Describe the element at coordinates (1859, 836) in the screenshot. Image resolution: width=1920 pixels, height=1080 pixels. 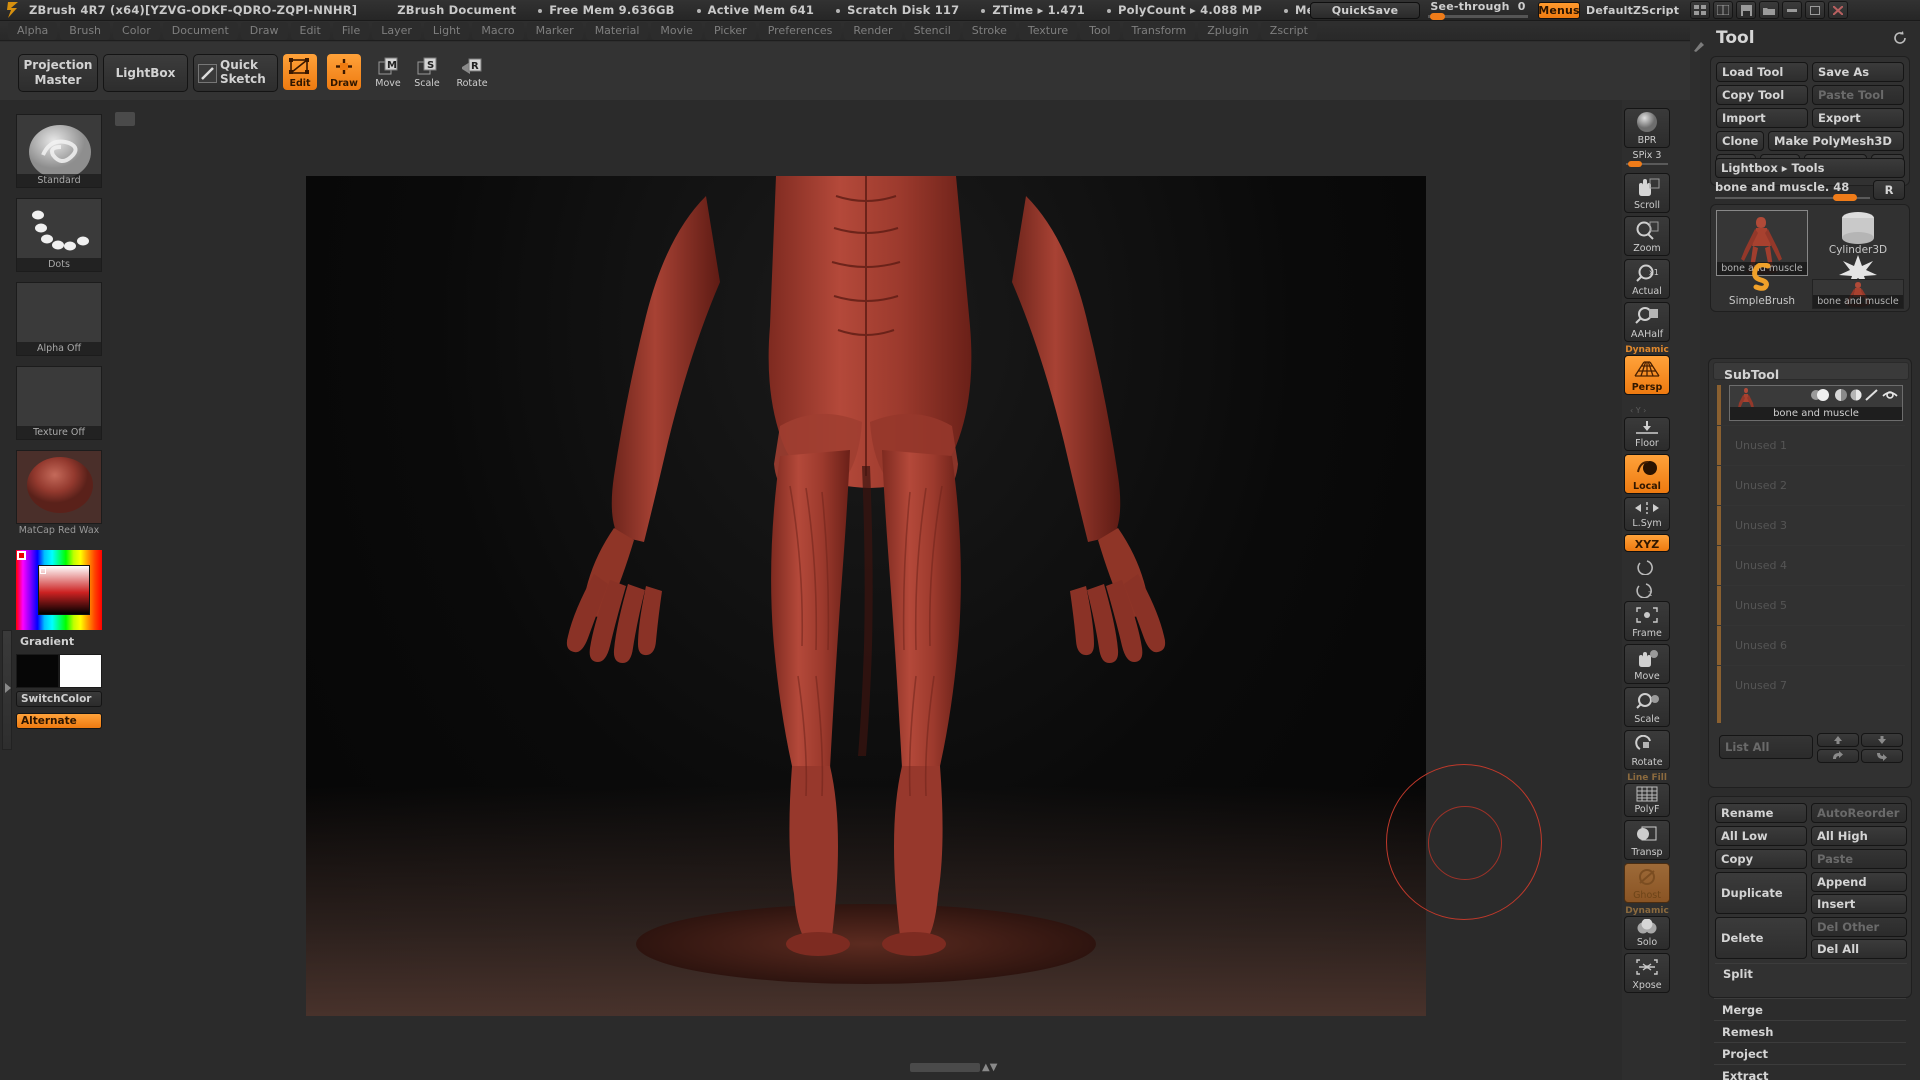
I see `all-high-button: All High` at that location.